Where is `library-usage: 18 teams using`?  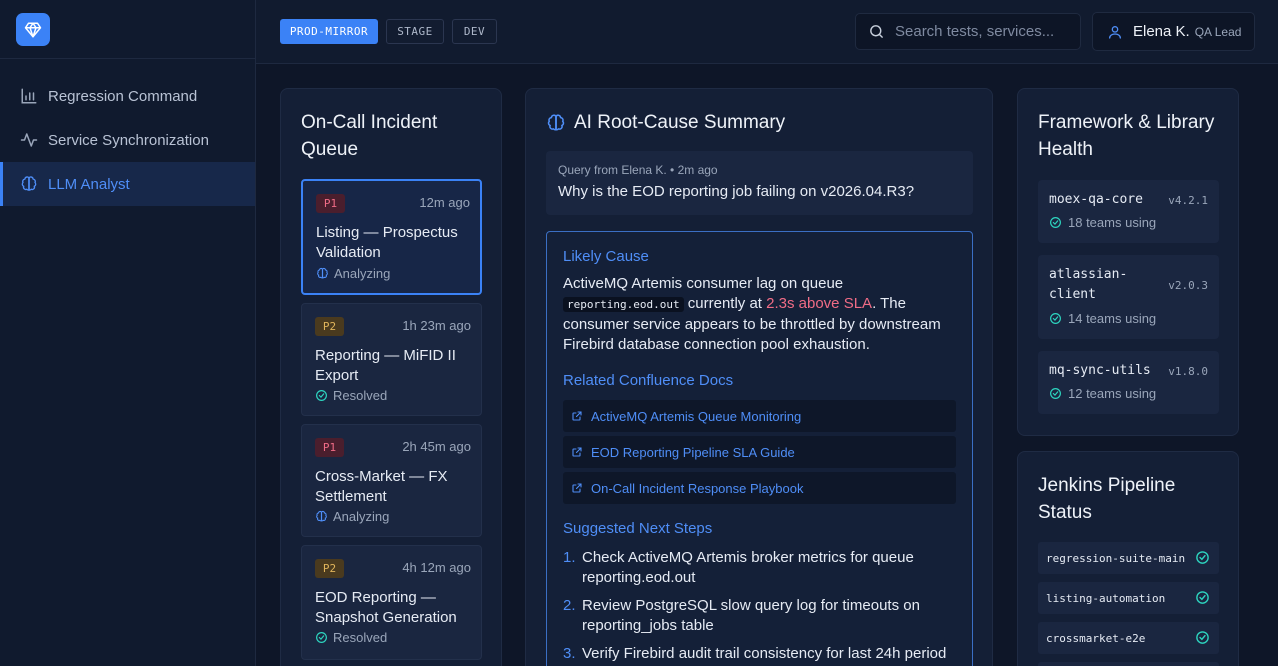
library-usage: 18 teams using is located at coordinates (1102, 222).